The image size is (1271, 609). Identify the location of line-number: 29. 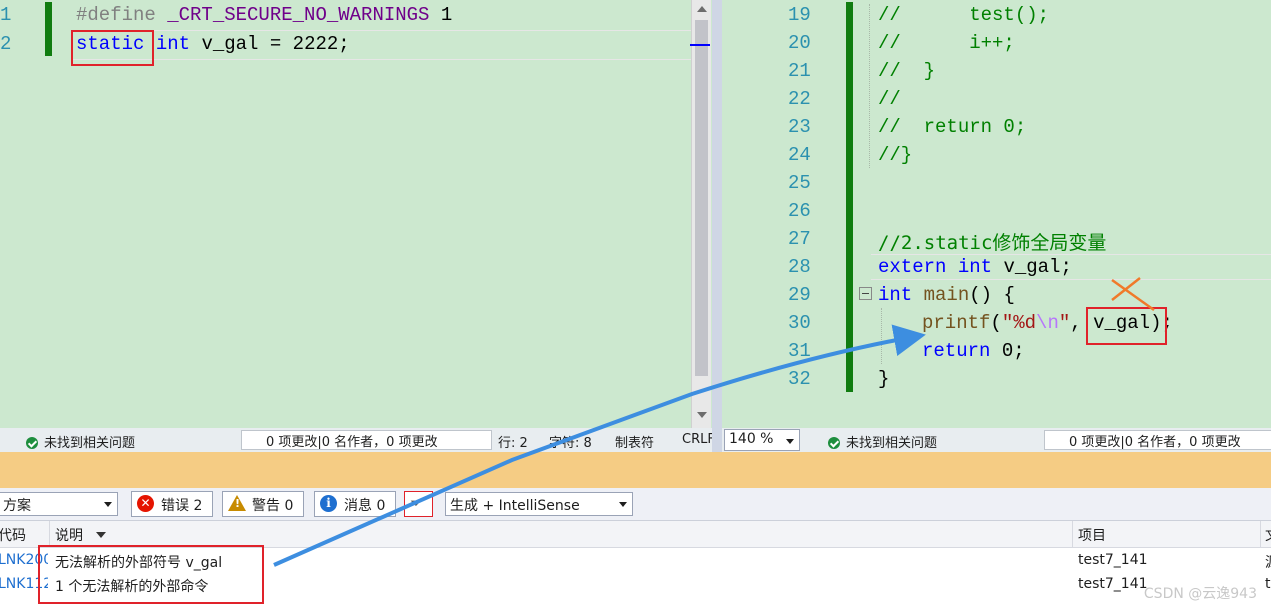
(799, 295).